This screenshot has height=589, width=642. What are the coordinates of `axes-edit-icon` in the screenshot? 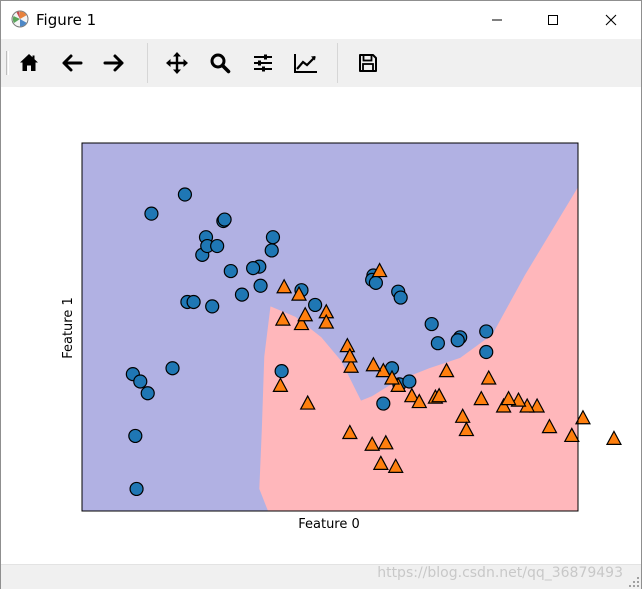 It's located at (305, 63).